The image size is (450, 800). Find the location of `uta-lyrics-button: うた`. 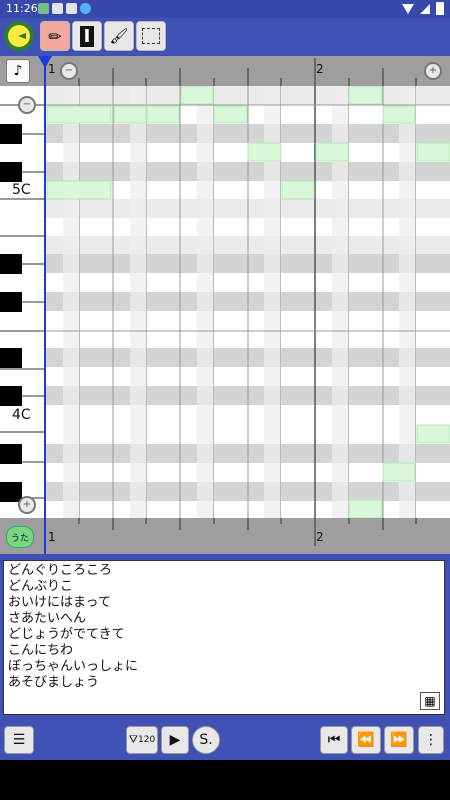

uta-lyrics-button: うた is located at coordinates (20, 537).